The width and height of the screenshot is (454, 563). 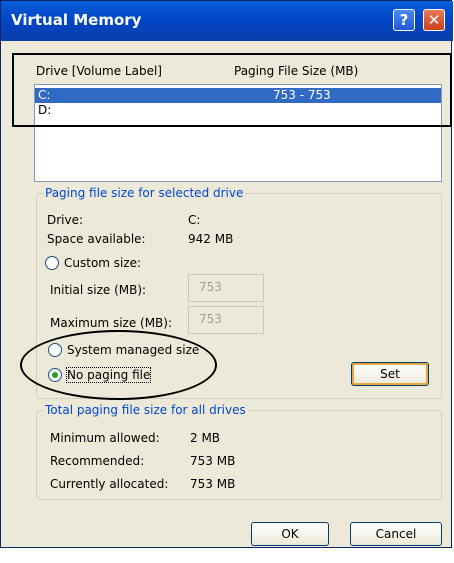 I want to click on help-icon: ?, so click(x=404, y=20).